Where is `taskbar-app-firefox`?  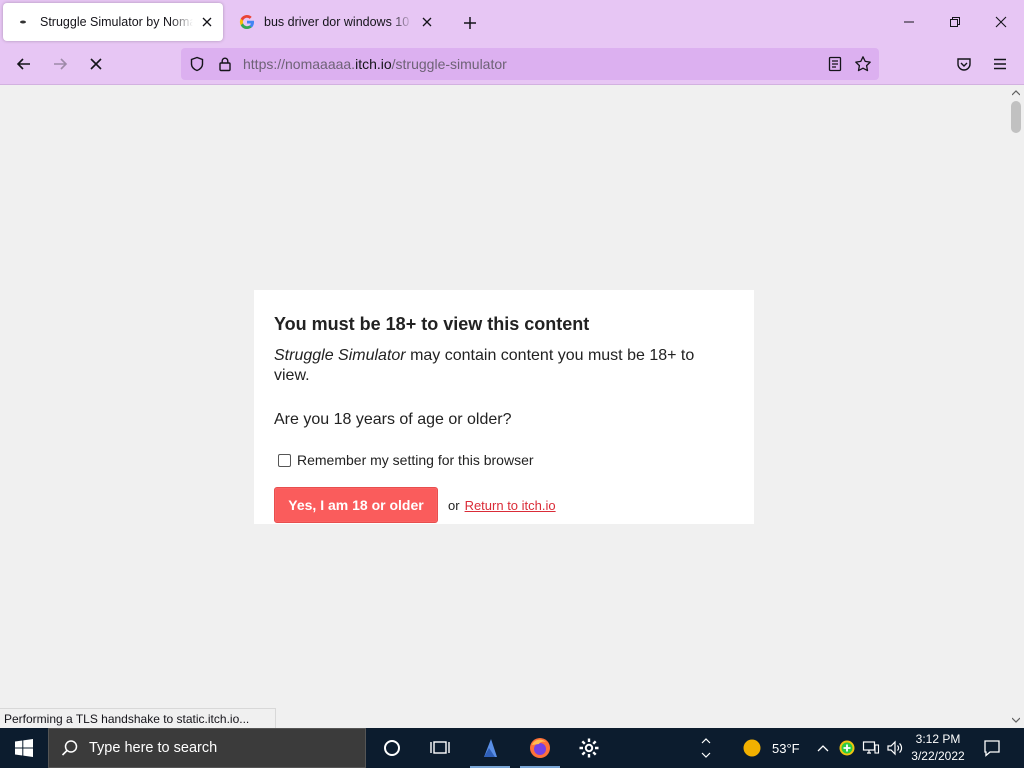 taskbar-app-firefox is located at coordinates (540, 748).